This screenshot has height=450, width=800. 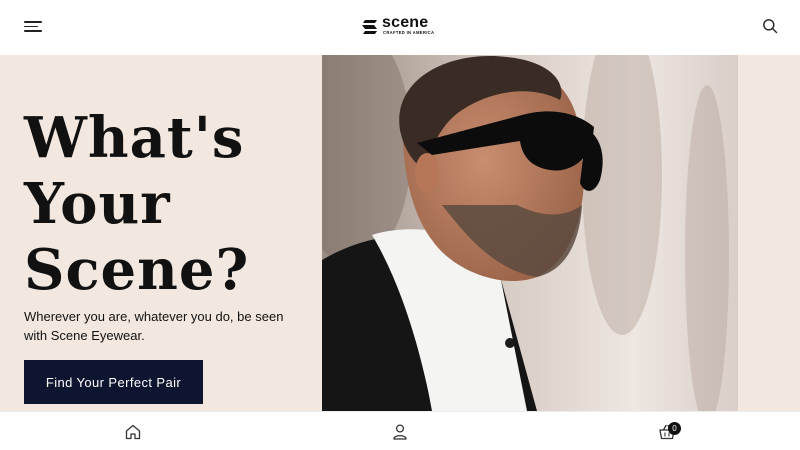 I want to click on hero-headline-line: What's, so click(x=134, y=138).